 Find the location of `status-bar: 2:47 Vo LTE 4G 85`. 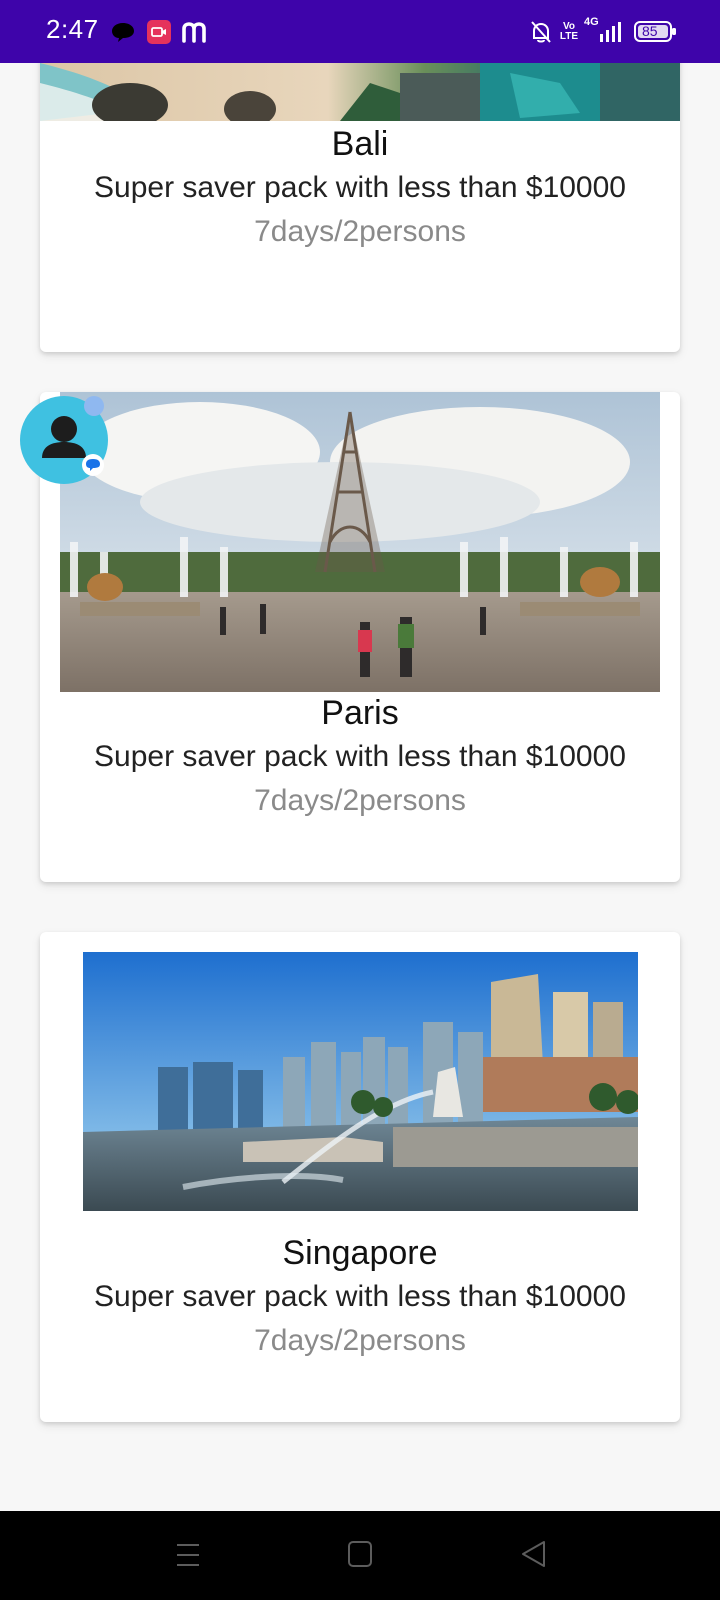

status-bar: 2:47 Vo LTE 4G 85 is located at coordinates (360, 31).